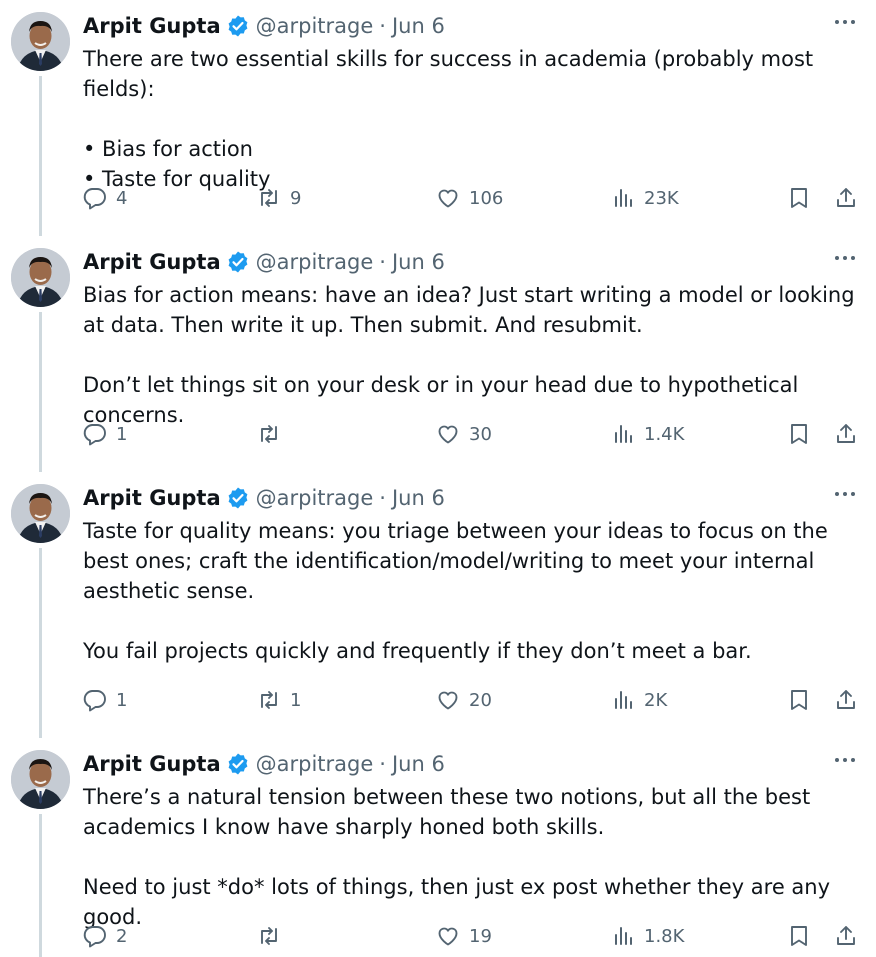 This screenshot has width=876, height=957. What do you see at coordinates (661, 198) in the screenshot?
I see `view-count: 23K` at bounding box center [661, 198].